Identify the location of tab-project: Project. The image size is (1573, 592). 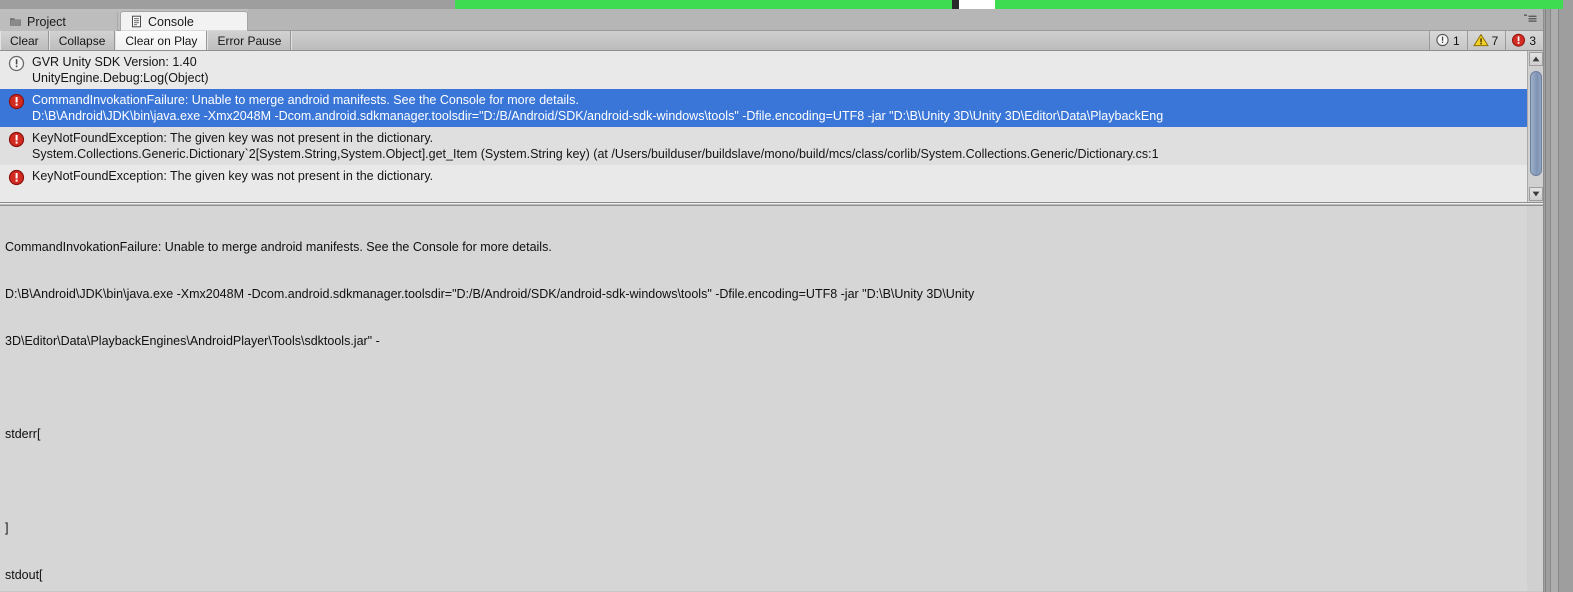
(59, 21).